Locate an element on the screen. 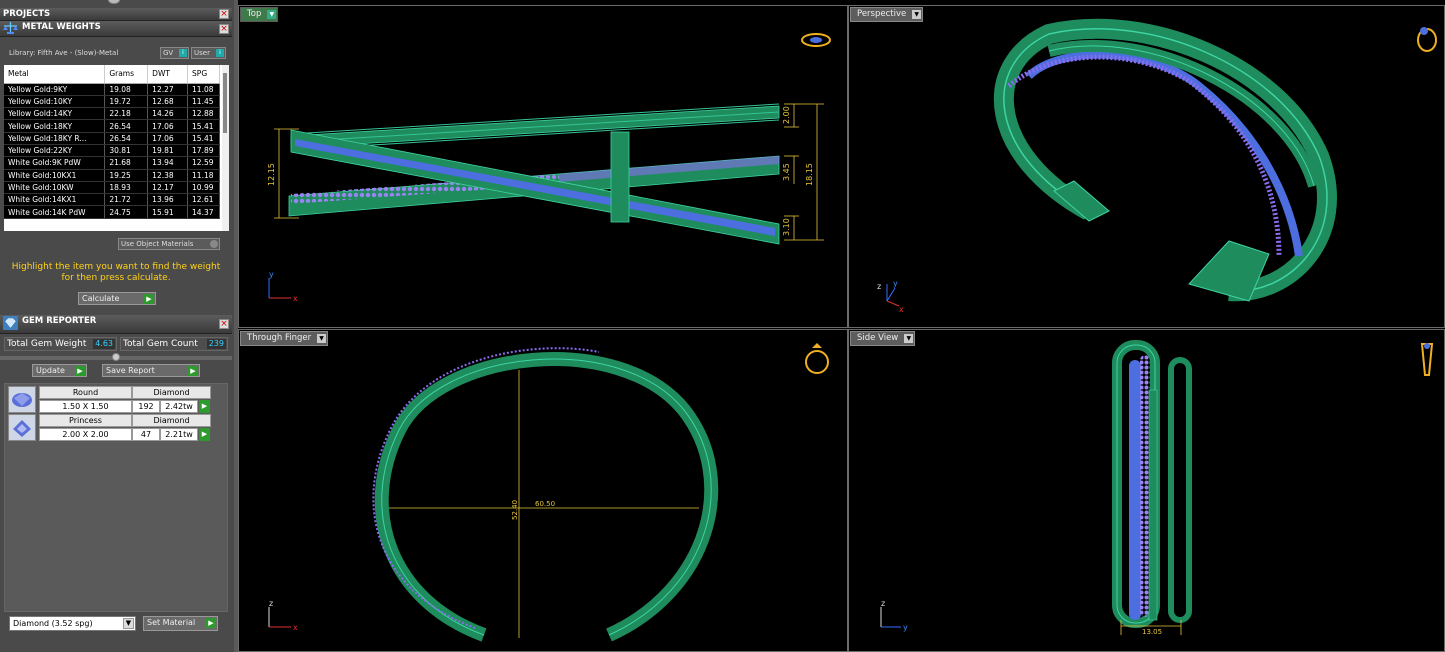  column-header-dwt: DWT is located at coordinates (168, 74).